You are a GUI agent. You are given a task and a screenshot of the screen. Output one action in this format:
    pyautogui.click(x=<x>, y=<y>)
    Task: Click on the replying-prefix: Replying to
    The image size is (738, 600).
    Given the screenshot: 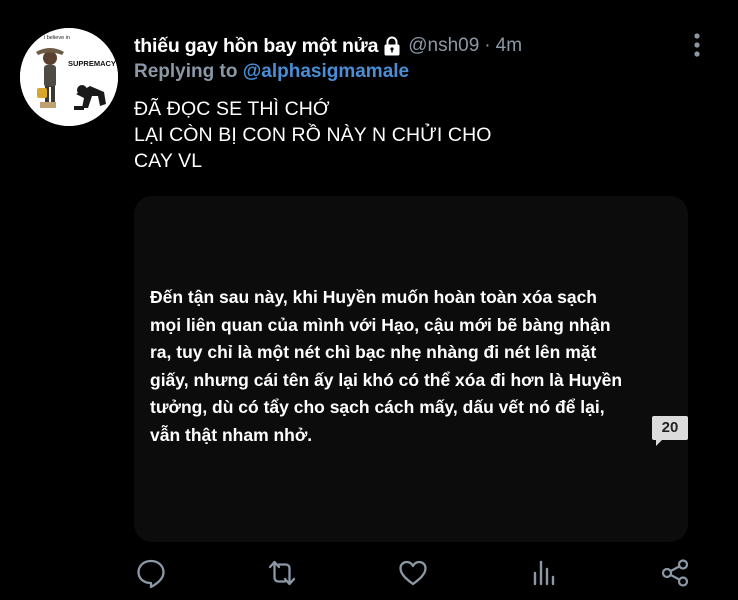 What is the action you would take?
    pyautogui.click(x=188, y=71)
    